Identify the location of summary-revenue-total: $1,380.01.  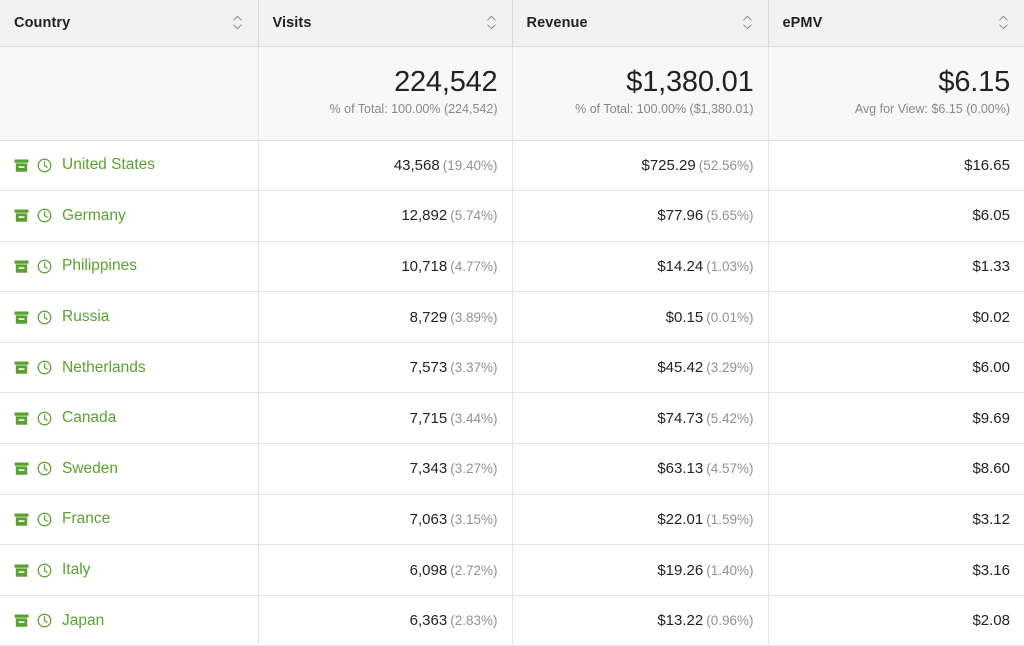
(690, 81).